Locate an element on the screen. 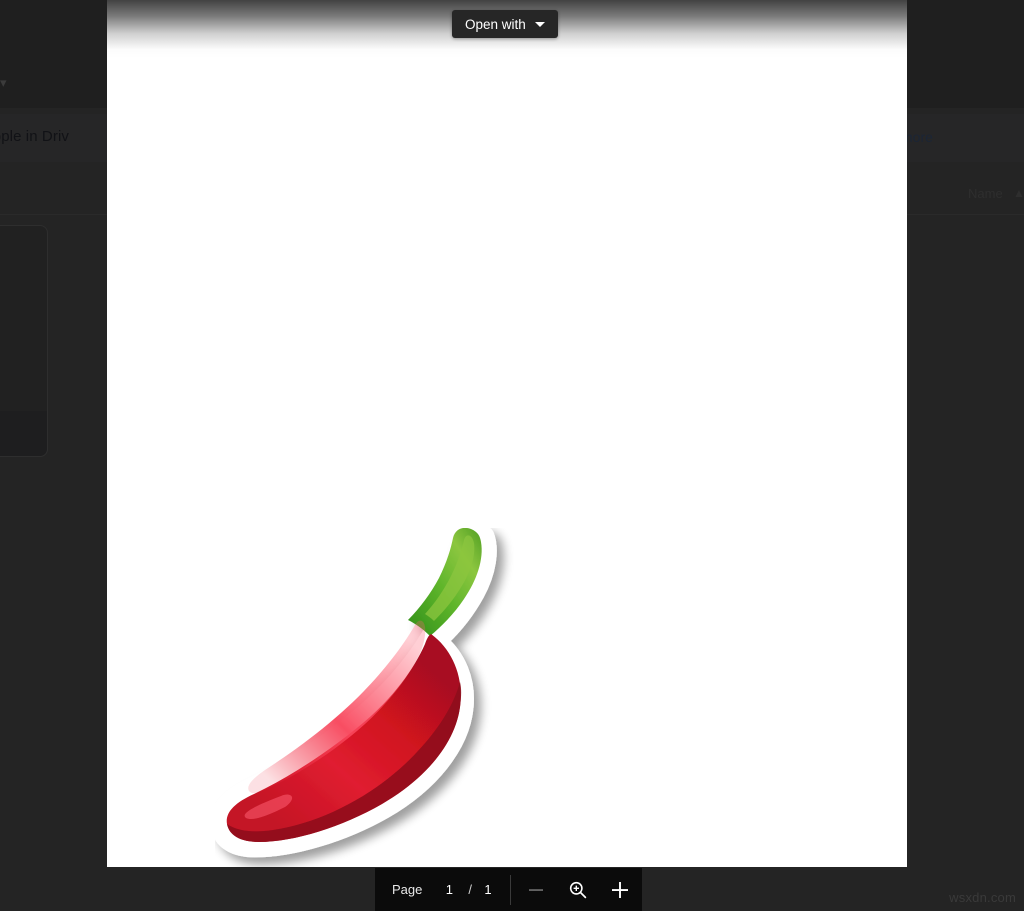  watermark: wsxdn.com is located at coordinates (982, 897).